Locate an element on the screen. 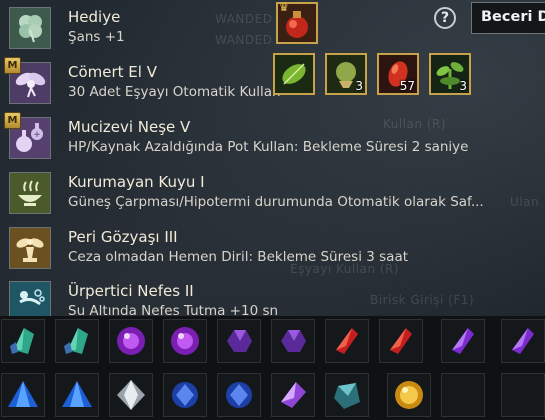 Image resolution: width=545 pixels, height=420 pixels. skill-row-hediye: Hediye Şans +1 is located at coordinates (272, 27).